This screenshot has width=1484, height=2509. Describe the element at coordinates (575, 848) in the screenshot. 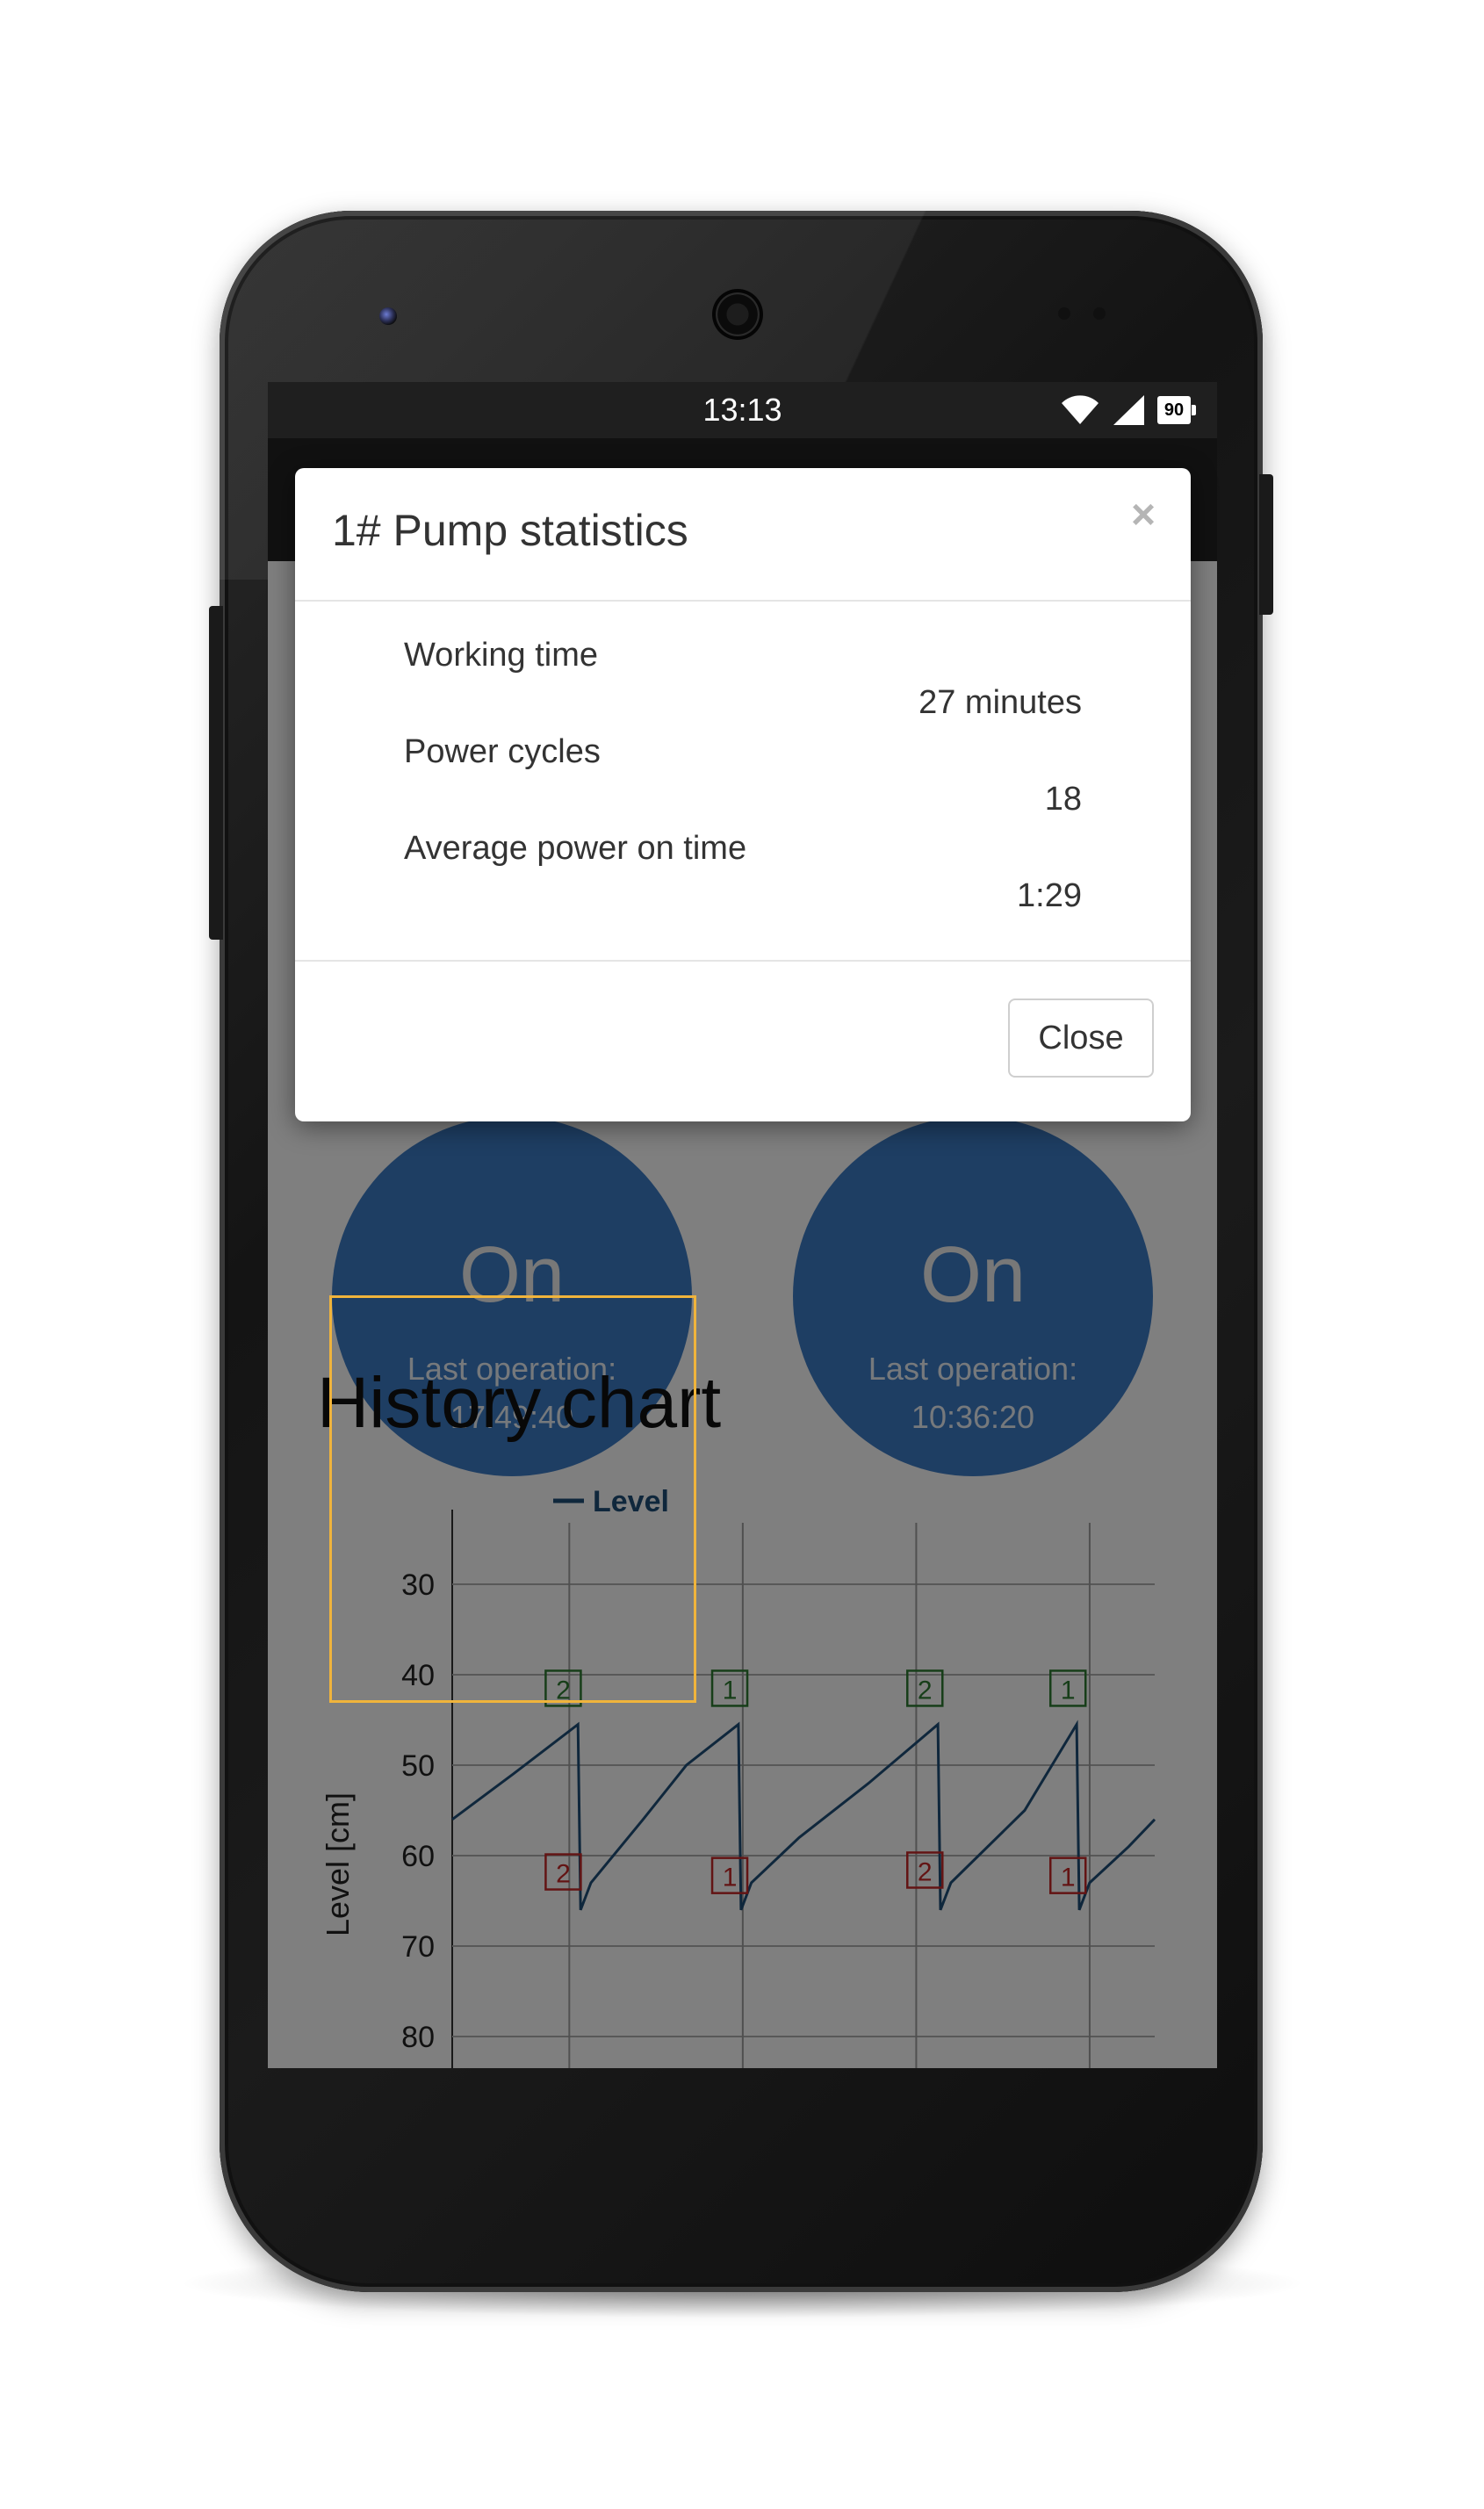

I see `stat-label-average-power-on-time: Average power on time` at that location.